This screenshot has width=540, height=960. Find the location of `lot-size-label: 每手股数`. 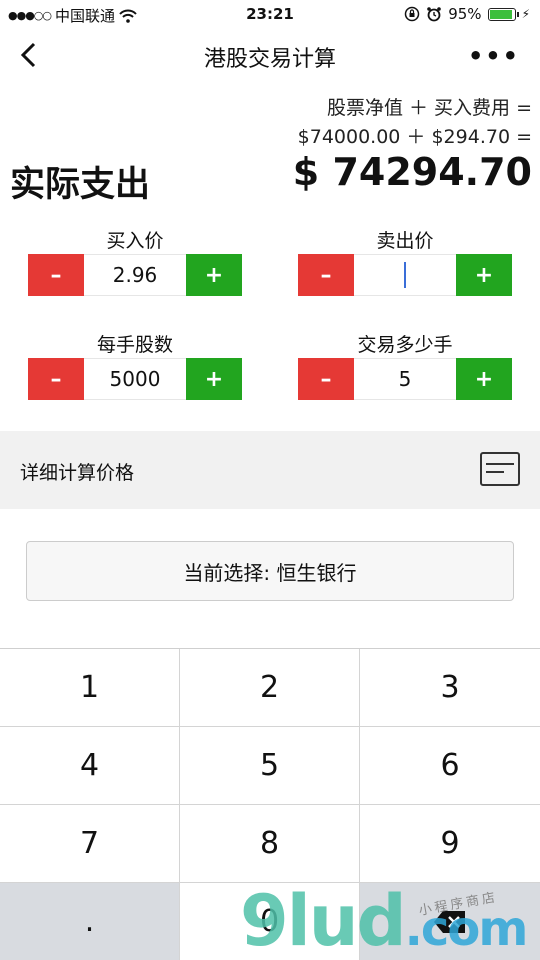

lot-size-label: 每手股数 is located at coordinates (134, 345).